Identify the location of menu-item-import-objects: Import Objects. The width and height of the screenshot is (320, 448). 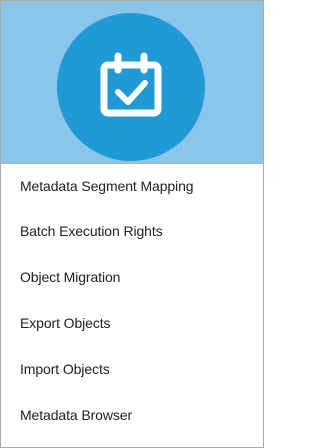
(132, 369).